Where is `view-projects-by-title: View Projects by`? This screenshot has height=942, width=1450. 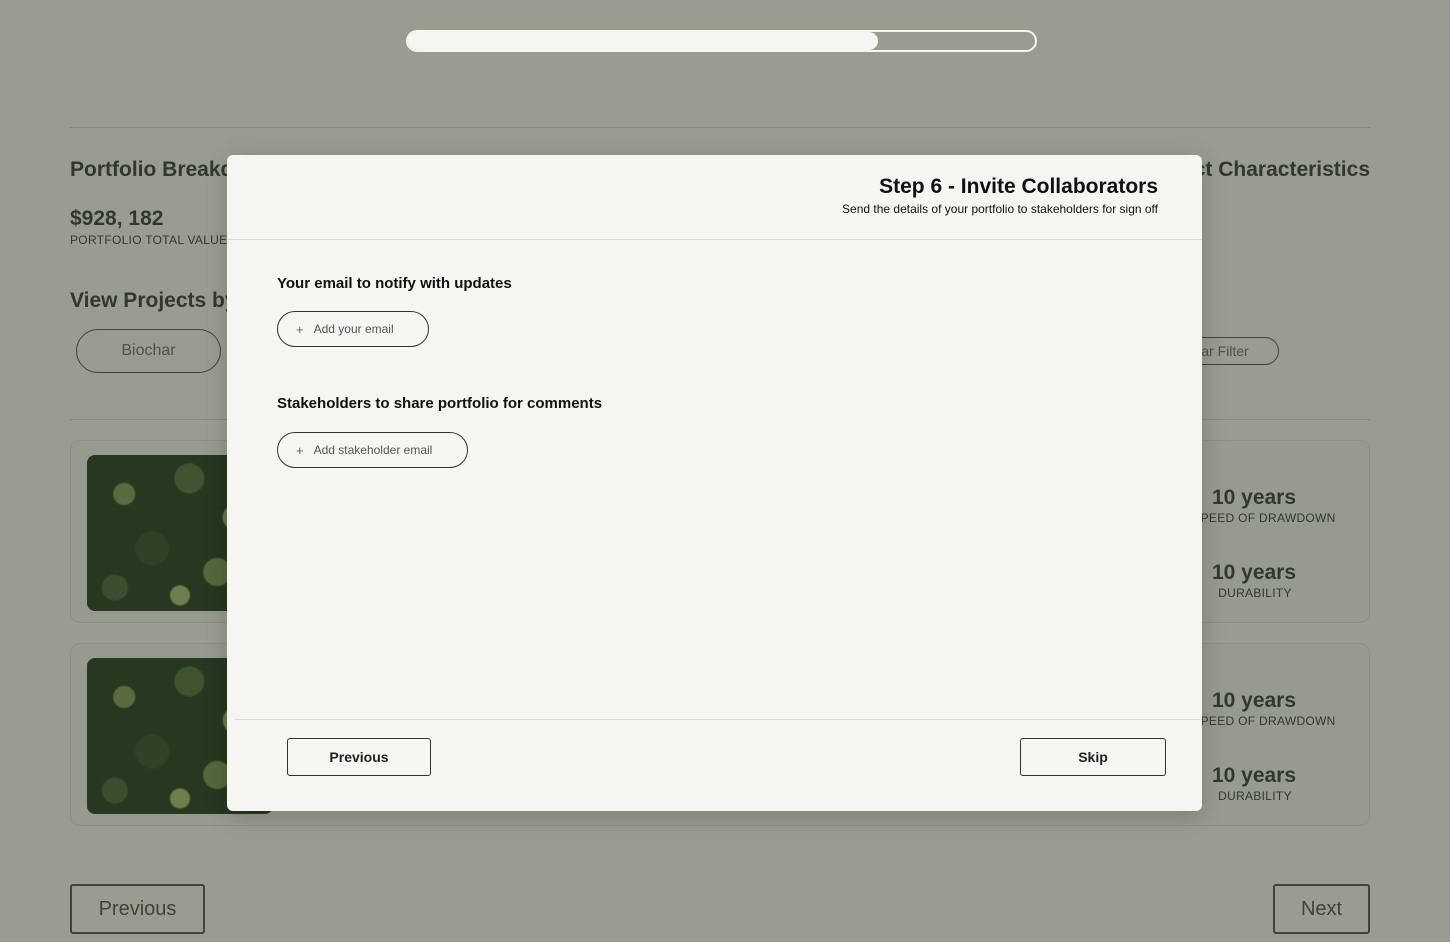 view-projects-by-title: View Projects by is located at coordinates (153, 300).